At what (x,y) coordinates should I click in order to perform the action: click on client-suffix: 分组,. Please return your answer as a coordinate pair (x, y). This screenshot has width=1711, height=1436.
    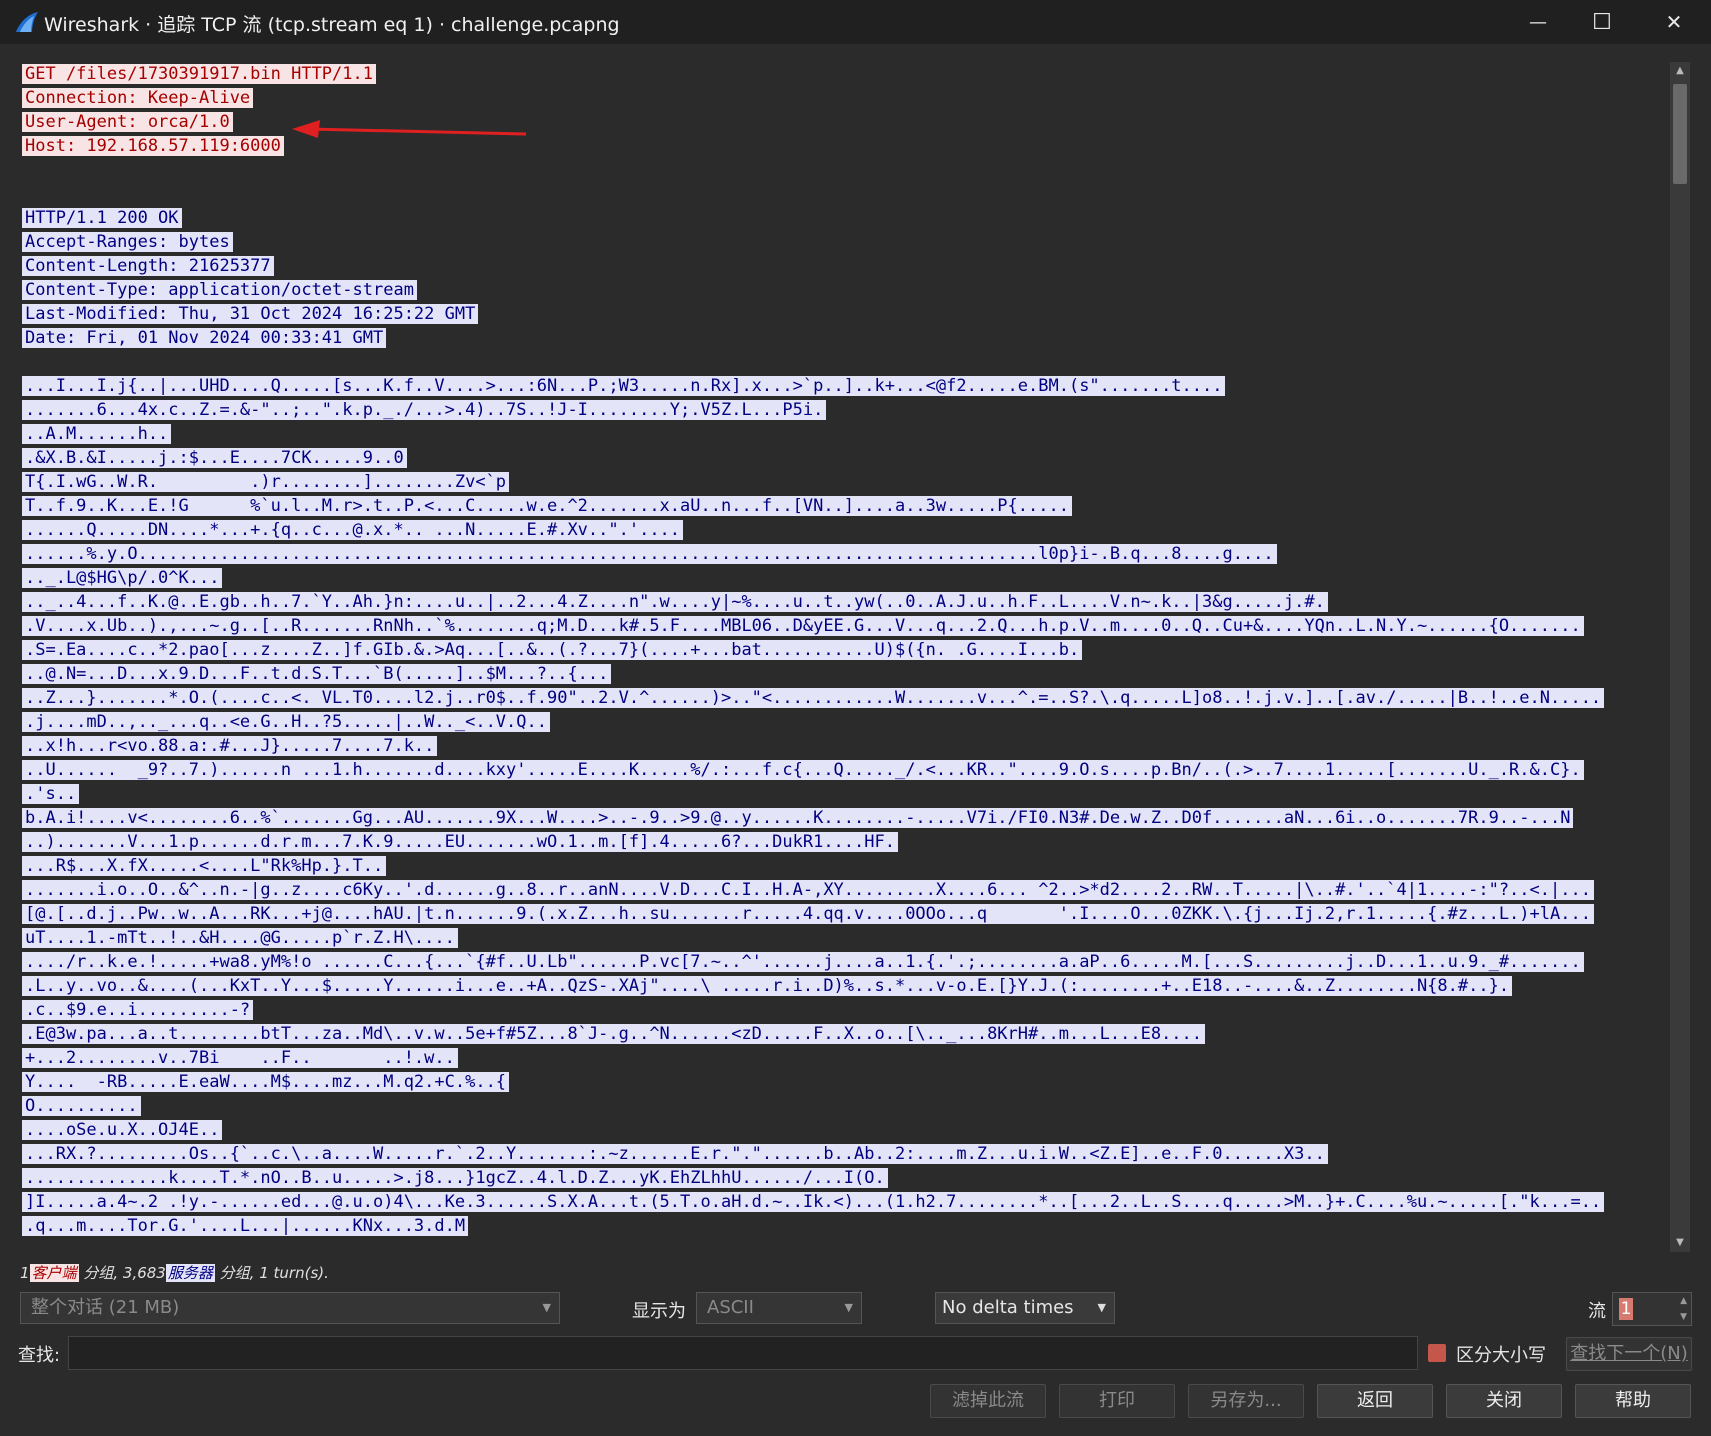
    Looking at the image, I should click on (101, 1273).